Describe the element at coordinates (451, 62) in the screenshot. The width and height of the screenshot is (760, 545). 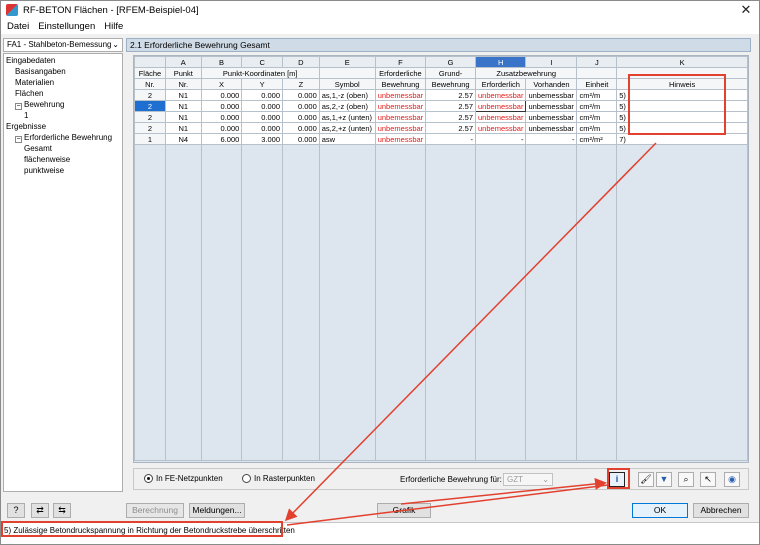
I see `column-letter: G` at that location.